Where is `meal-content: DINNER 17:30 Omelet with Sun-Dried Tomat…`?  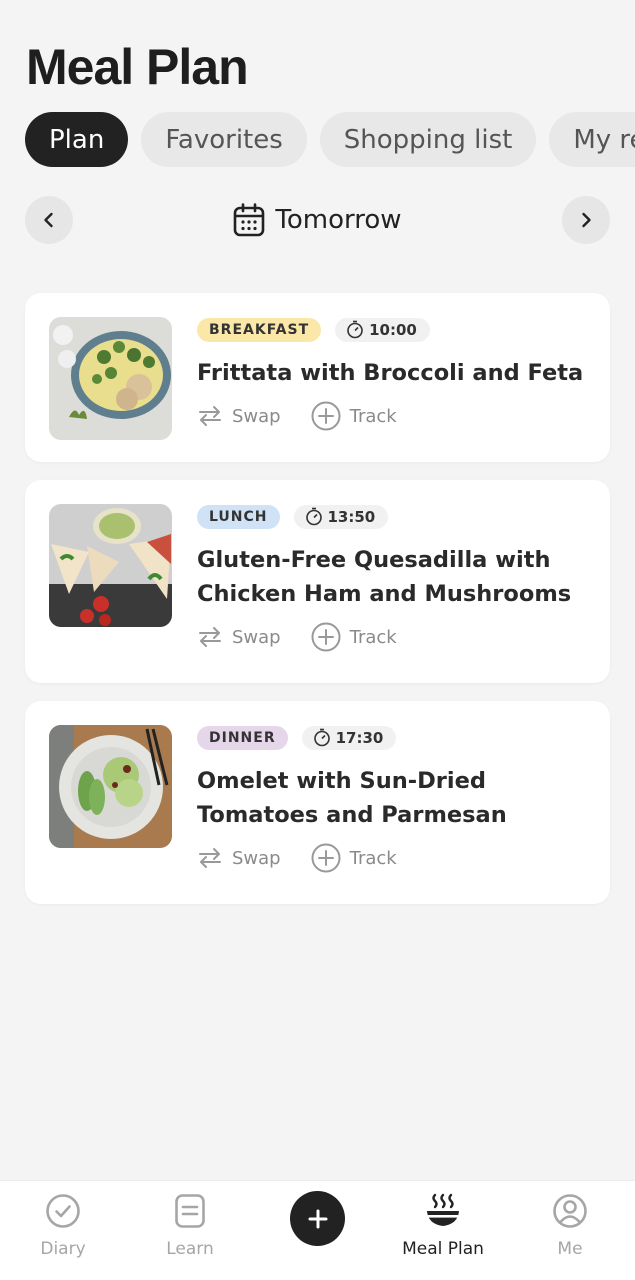 meal-content: DINNER 17:30 Omelet with Sun-Dried Tomat… is located at coordinates (393, 801).